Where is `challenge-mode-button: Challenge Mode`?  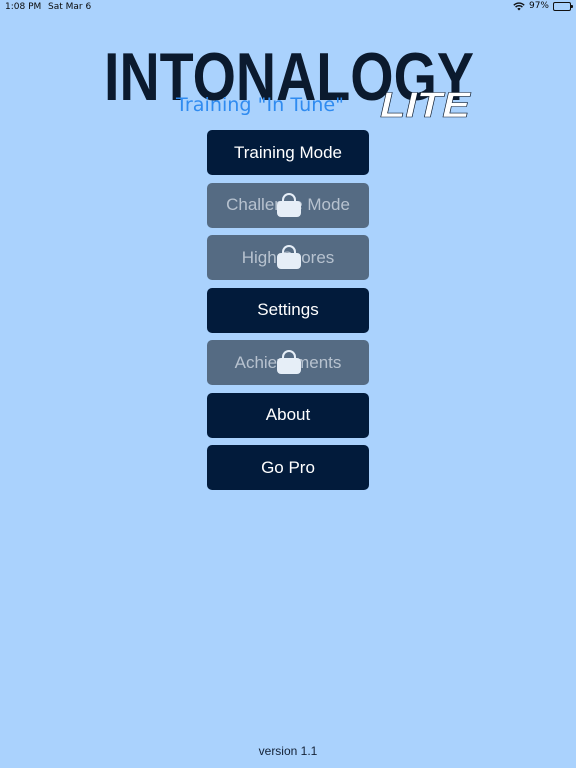 challenge-mode-button: Challenge Mode is located at coordinates (288, 205).